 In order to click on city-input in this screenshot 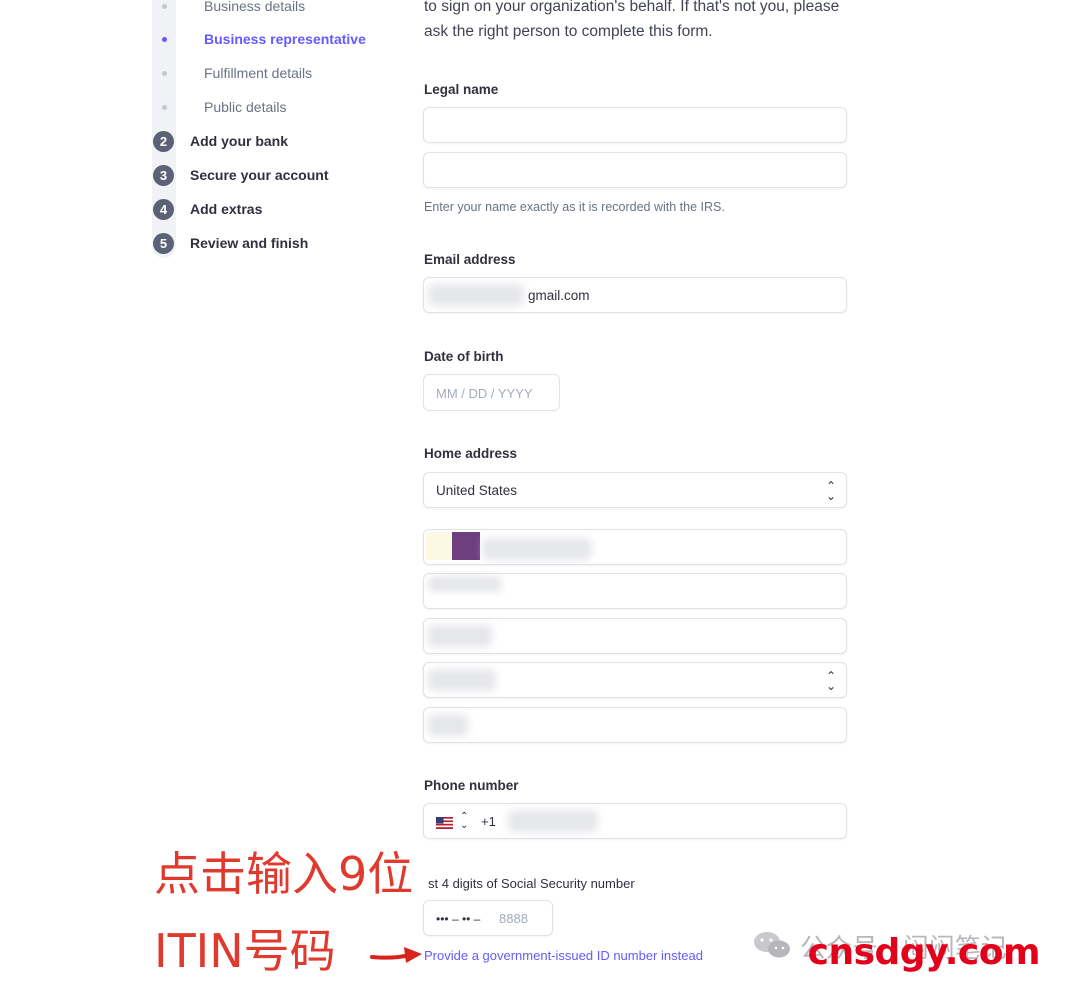, I will do `click(635, 636)`.